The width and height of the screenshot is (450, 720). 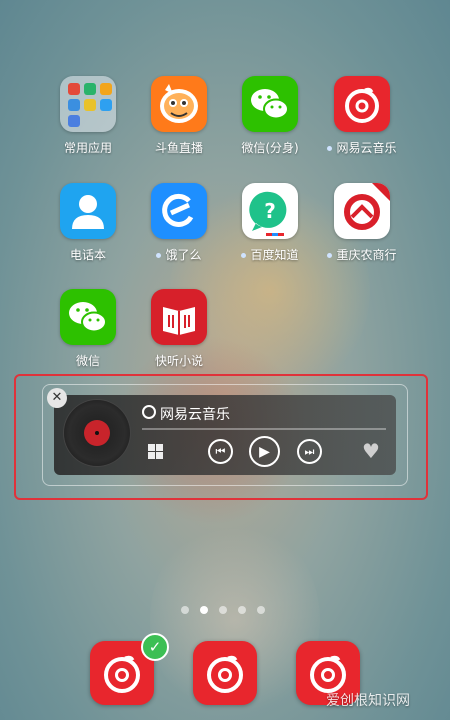 I want to click on progress-bar, so click(x=264, y=429).